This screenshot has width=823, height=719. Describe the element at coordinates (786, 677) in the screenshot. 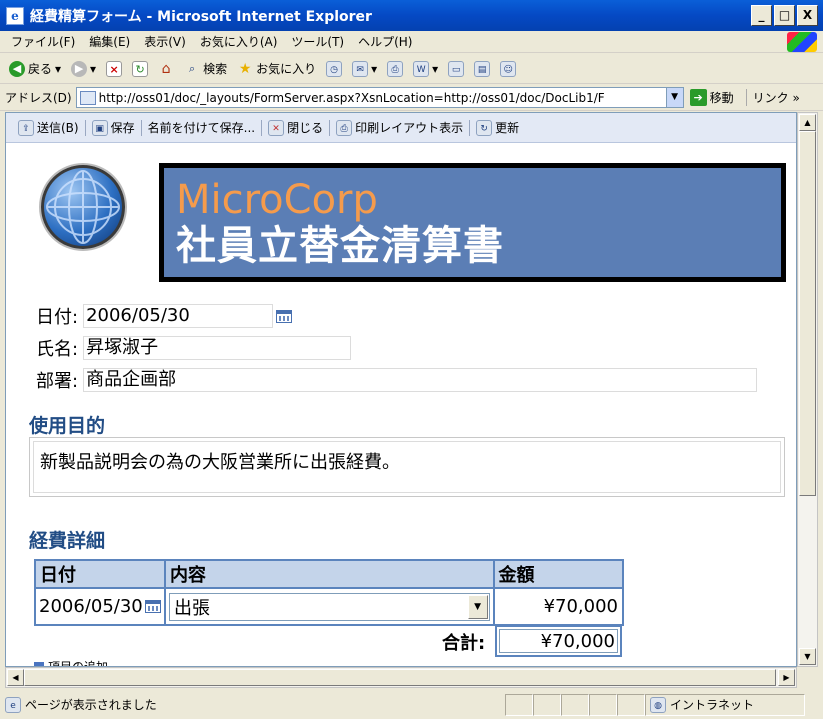

I see `scroll-right-icon: ▶` at that location.